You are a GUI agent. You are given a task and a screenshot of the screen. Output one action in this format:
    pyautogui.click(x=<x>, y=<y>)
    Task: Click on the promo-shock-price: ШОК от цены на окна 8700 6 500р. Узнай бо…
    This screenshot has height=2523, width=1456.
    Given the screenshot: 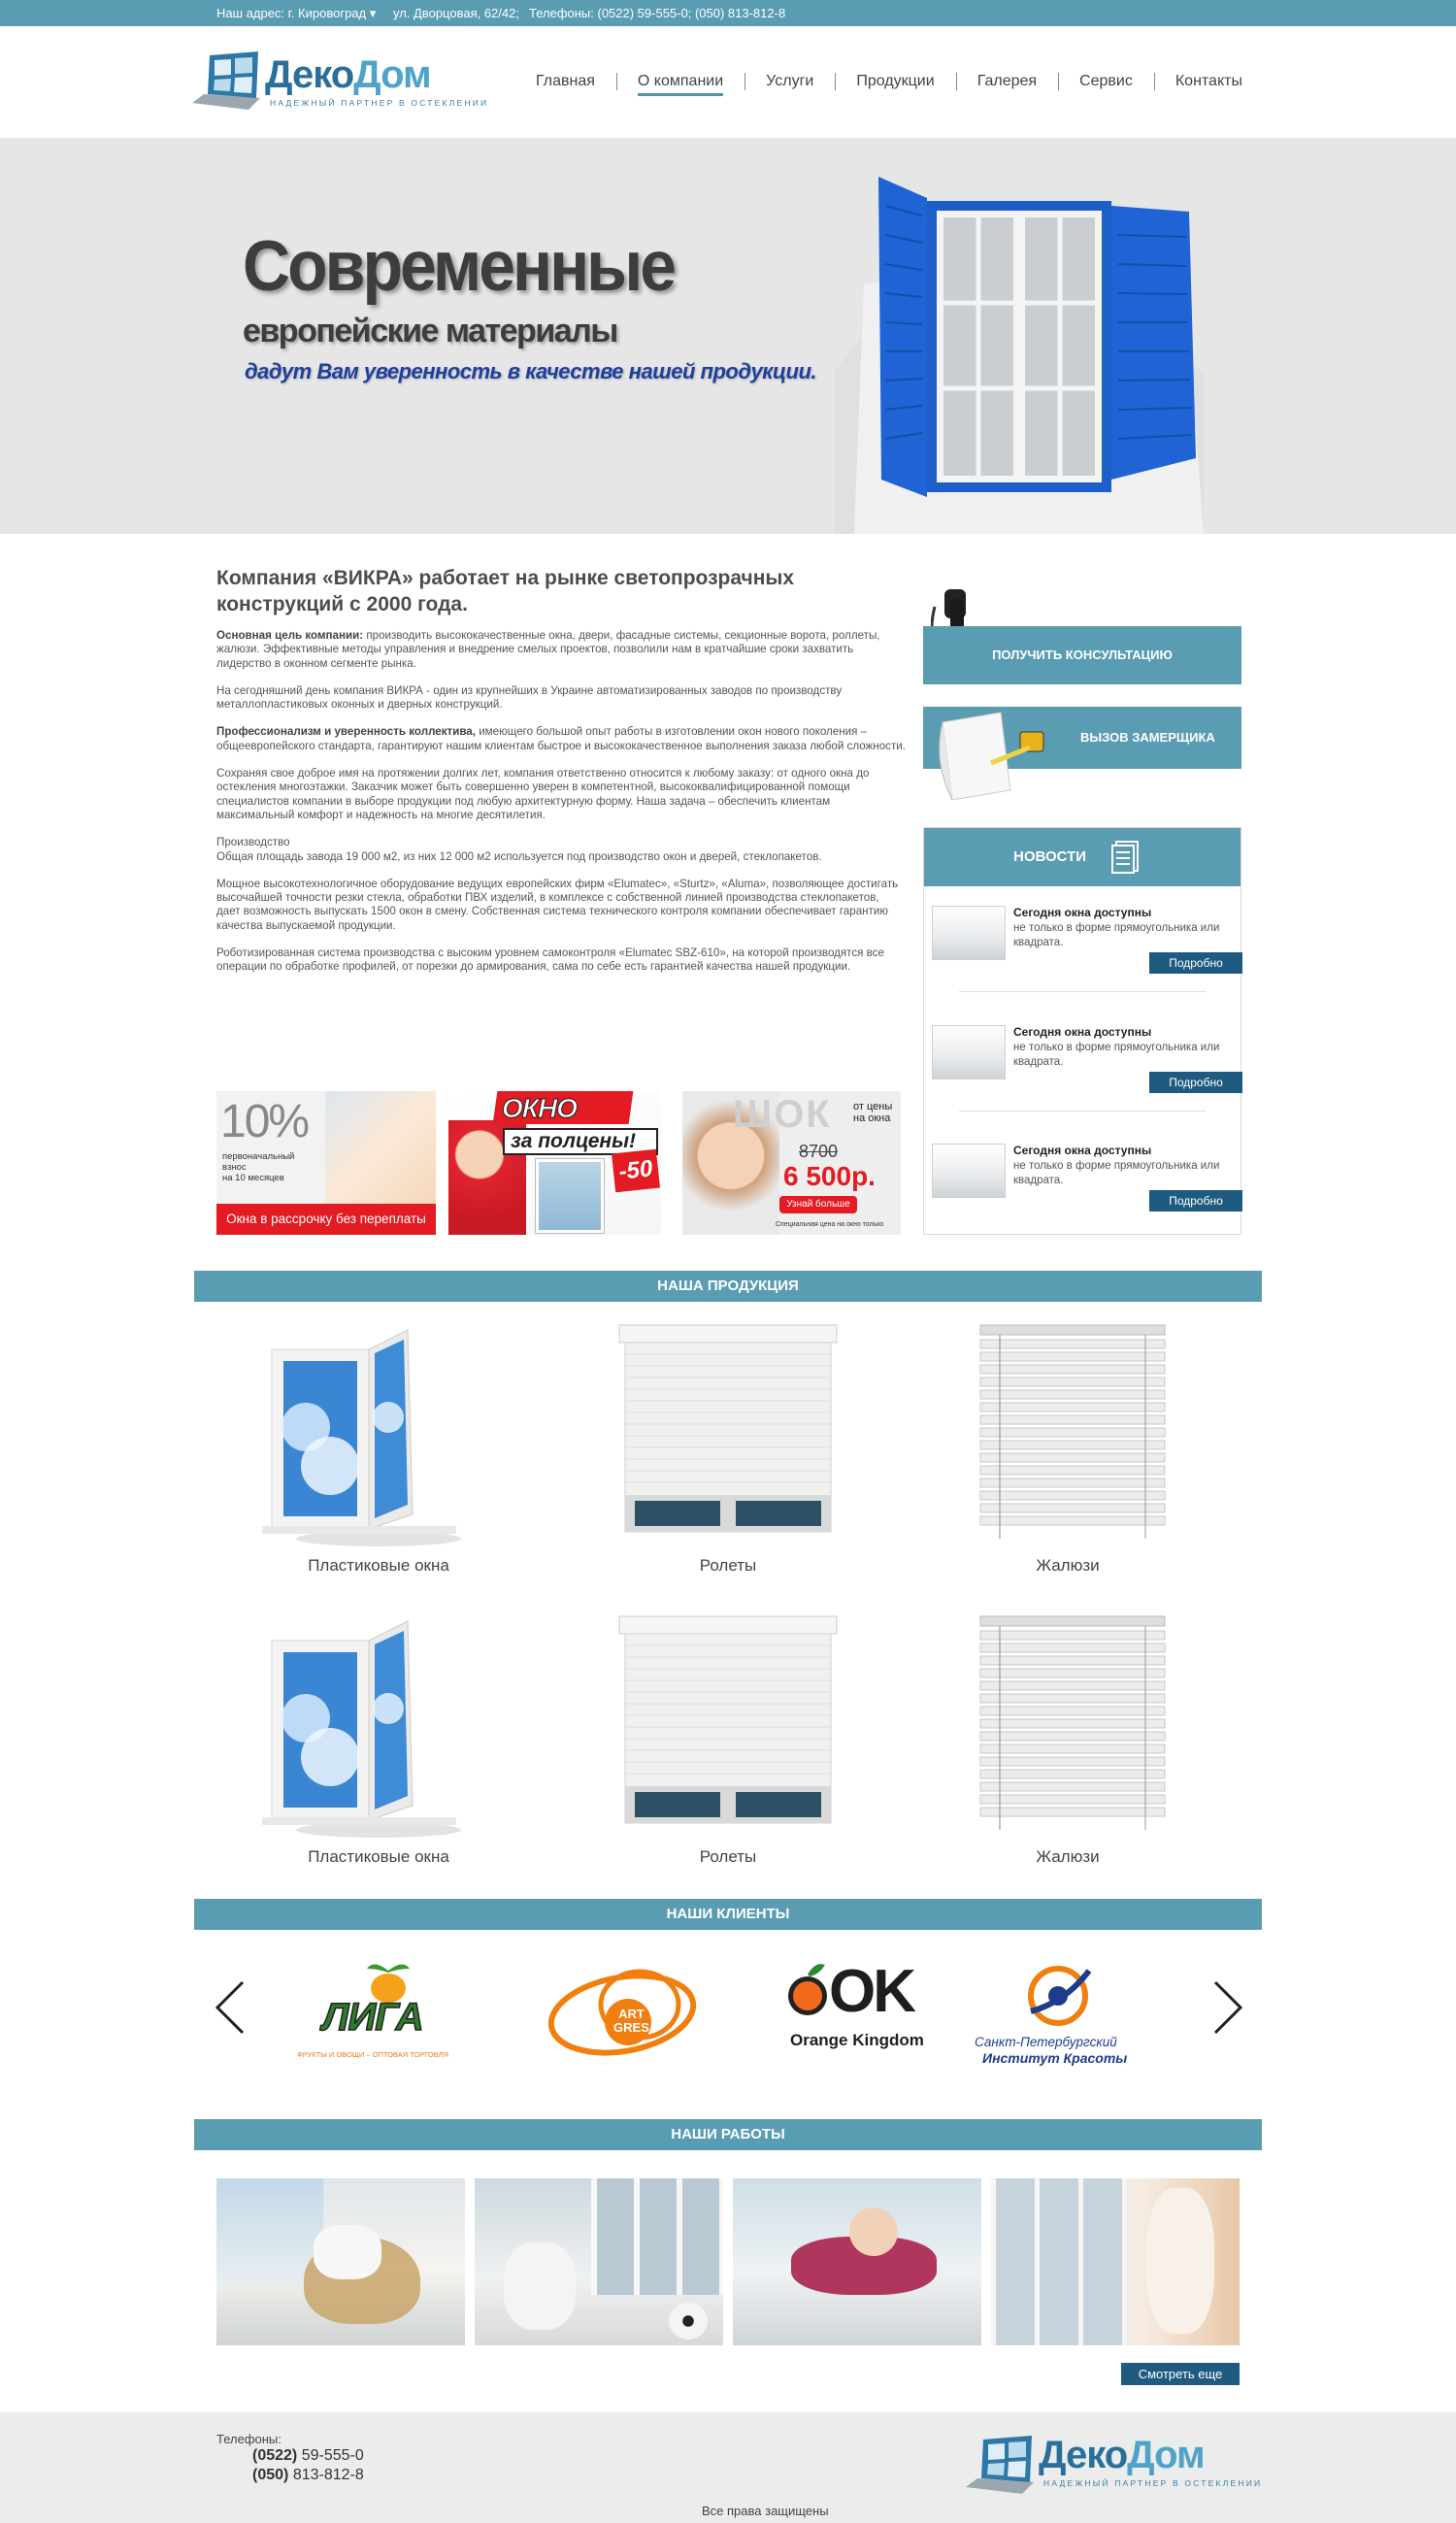 What is the action you would take?
    pyautogui.click(x=791, y=1163)
    